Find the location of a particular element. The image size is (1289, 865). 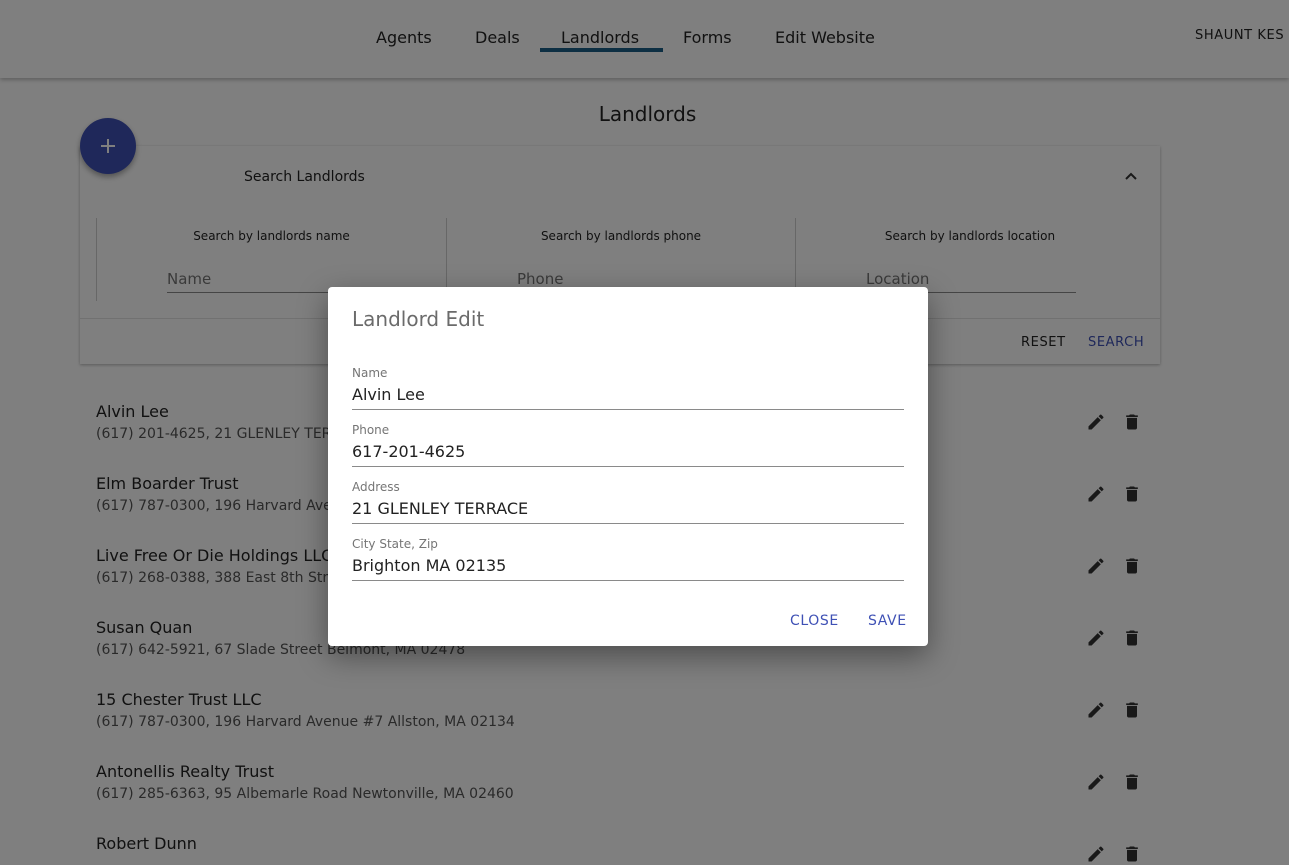

name-field: Name is located at coordinates (628, 388).